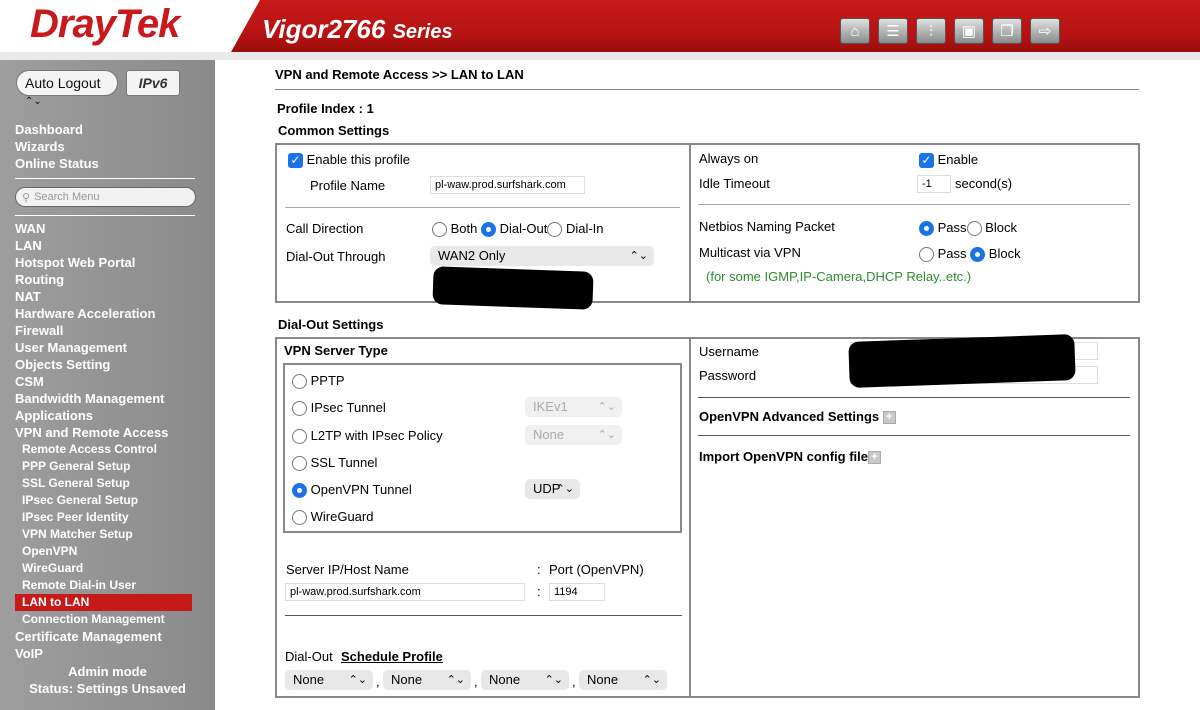  I want to click on menu-item-wan: WAN, so click(103, 228).